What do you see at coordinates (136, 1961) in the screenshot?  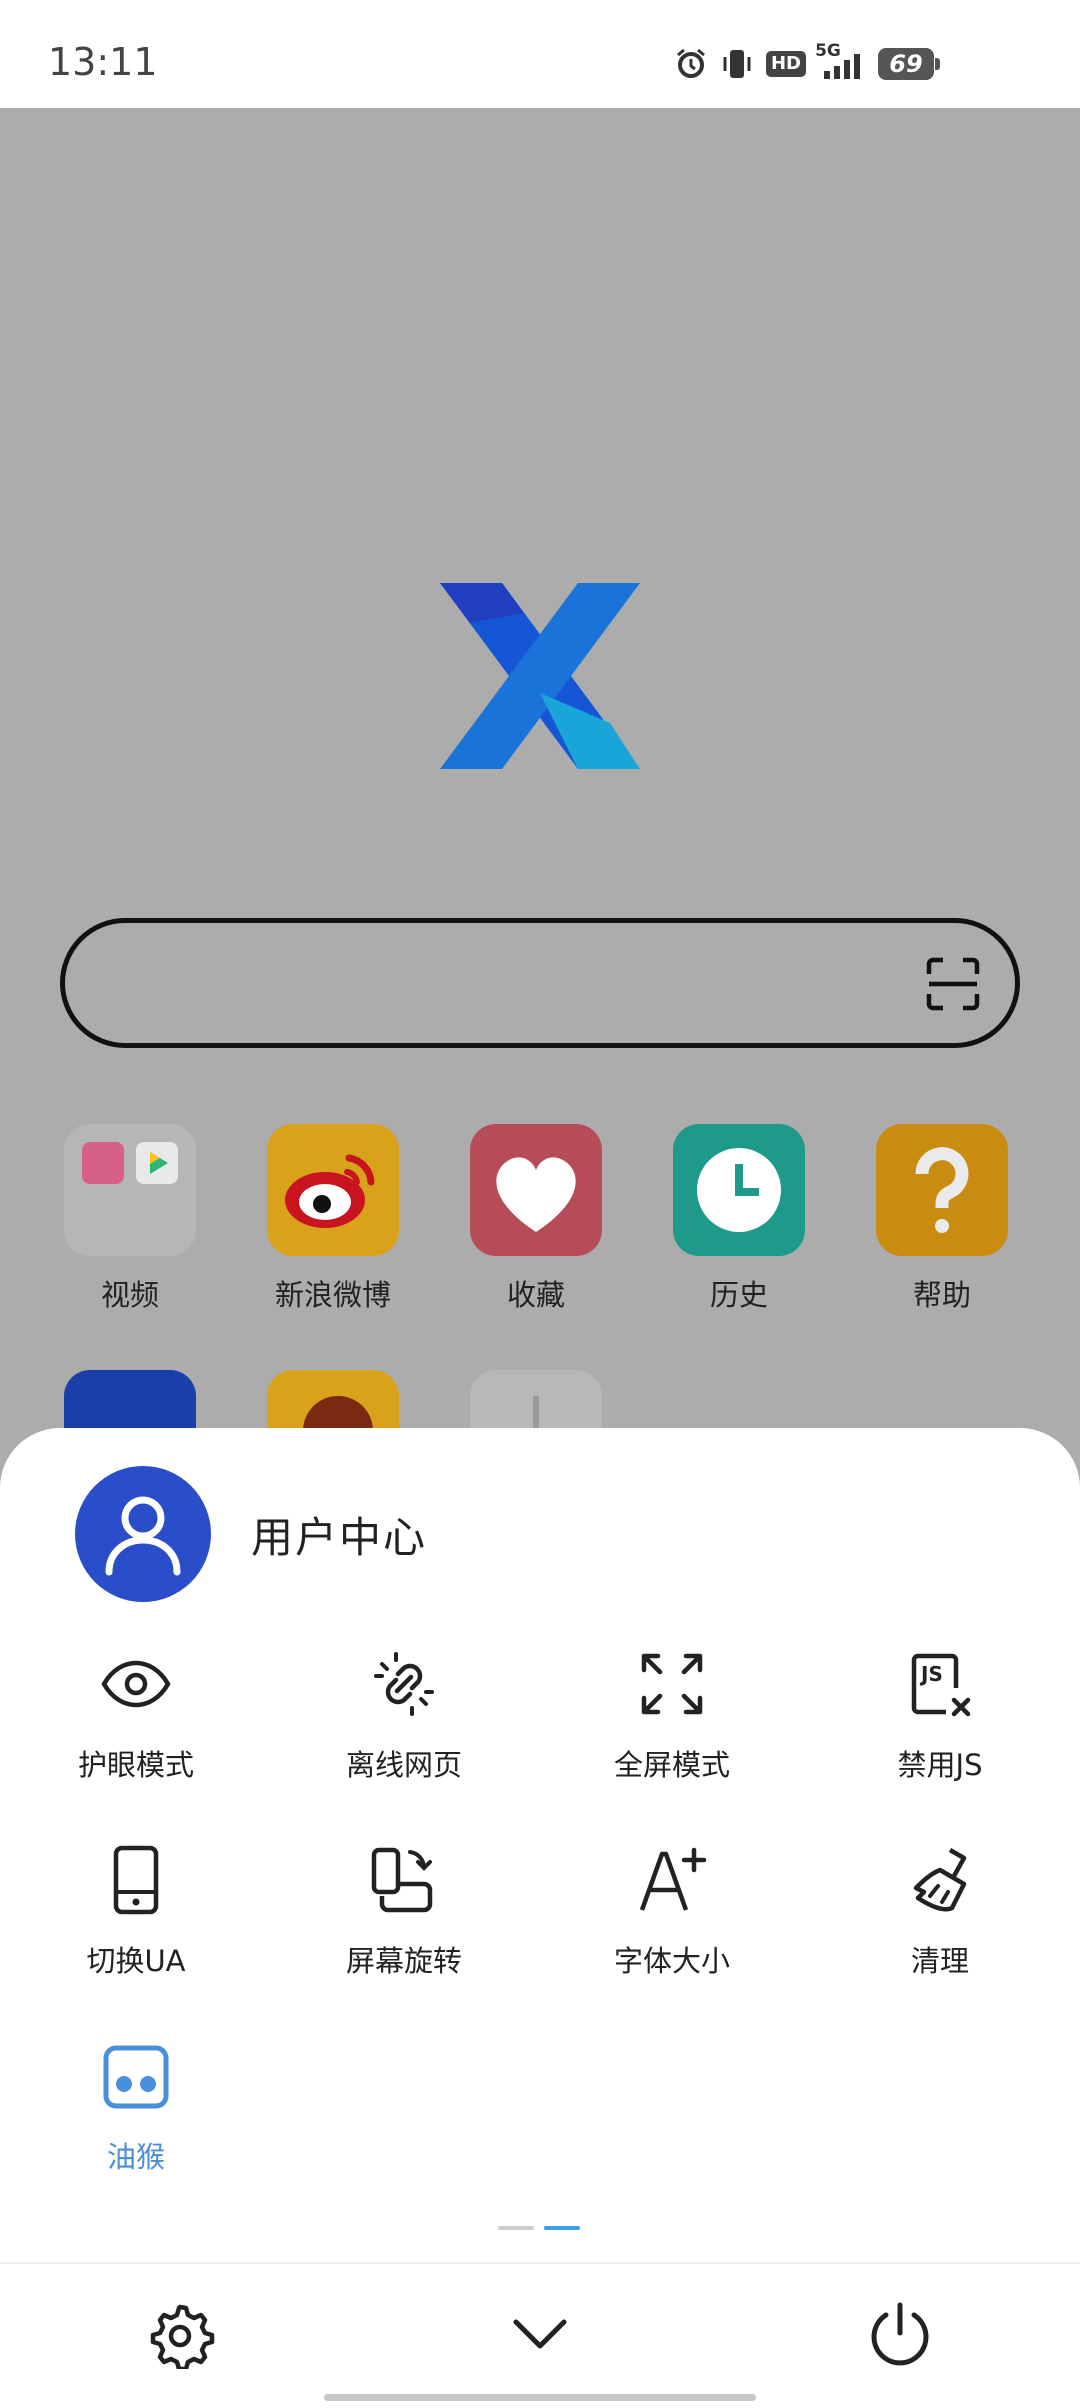 I see `tool-label: 切换UA` at bounding box center [136, 1961].